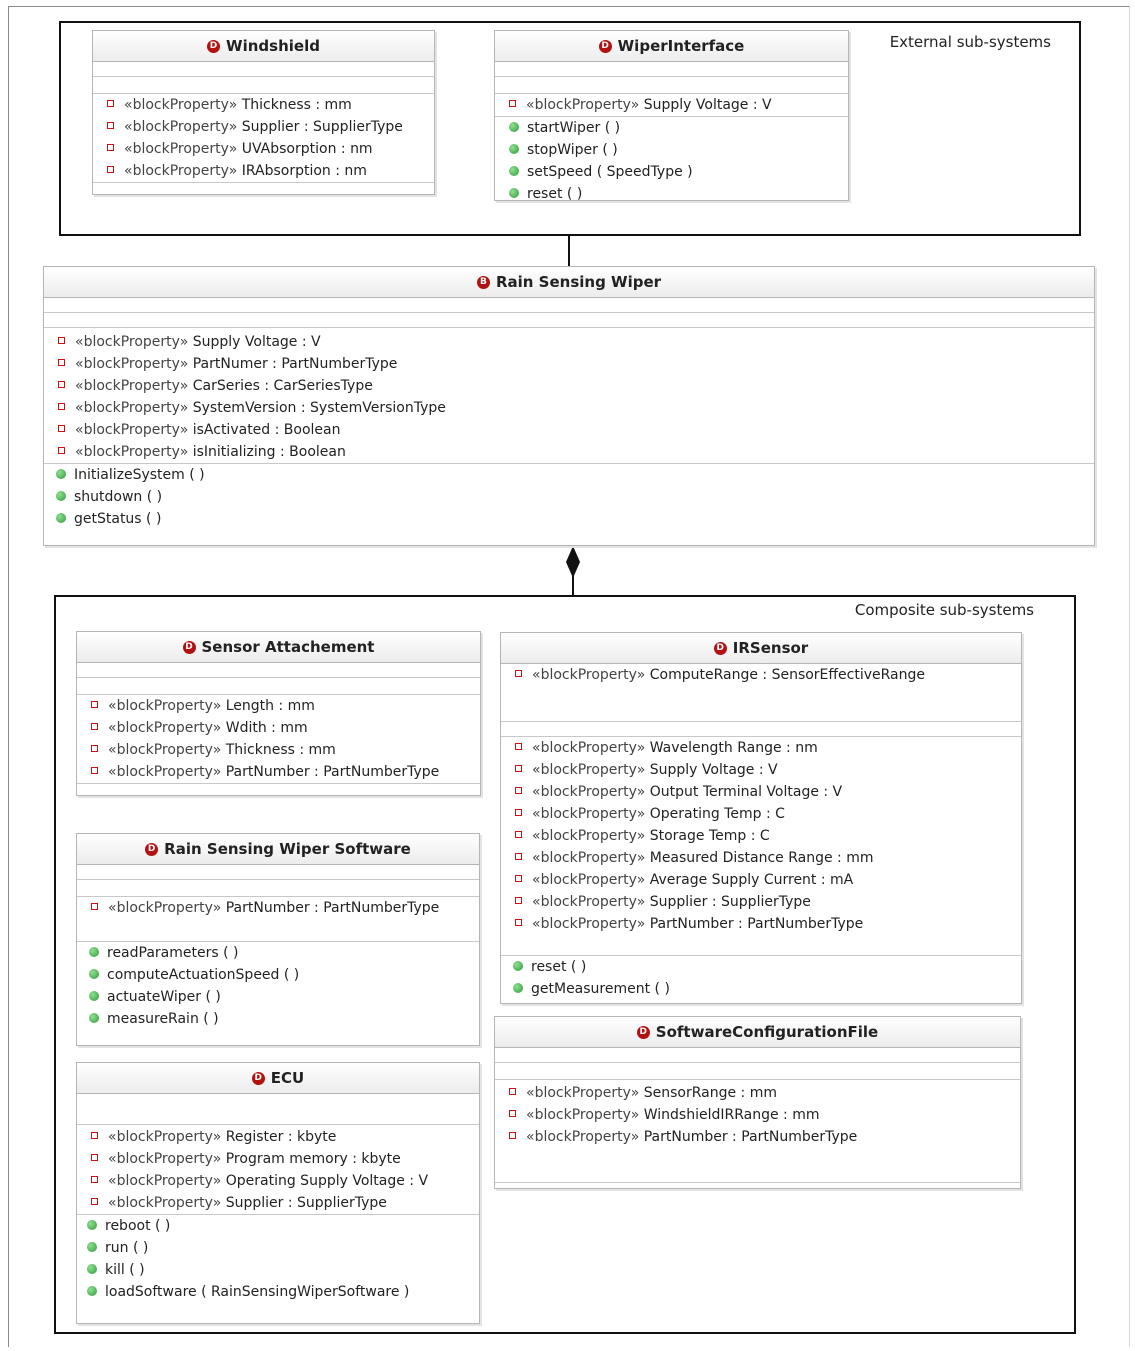 The width and height of the screenshot is (1135, 1351). I want to click on block-header: D Sensor Attachement, so click(278, 647).